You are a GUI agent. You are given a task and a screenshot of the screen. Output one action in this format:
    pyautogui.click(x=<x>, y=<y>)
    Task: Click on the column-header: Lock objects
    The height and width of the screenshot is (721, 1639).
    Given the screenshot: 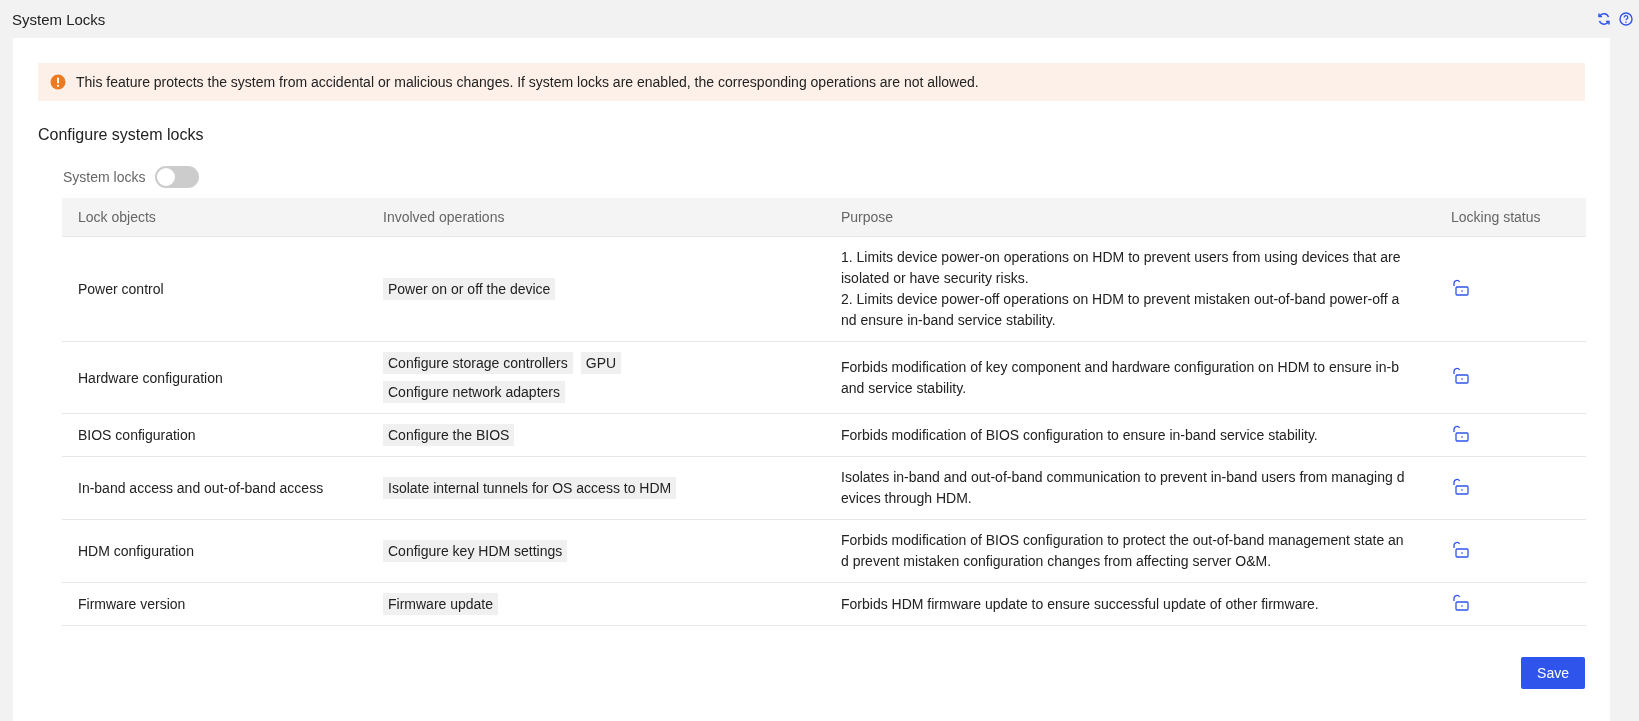 What is the action you would take?
    pyautogui.click(x=117, y=217)
    